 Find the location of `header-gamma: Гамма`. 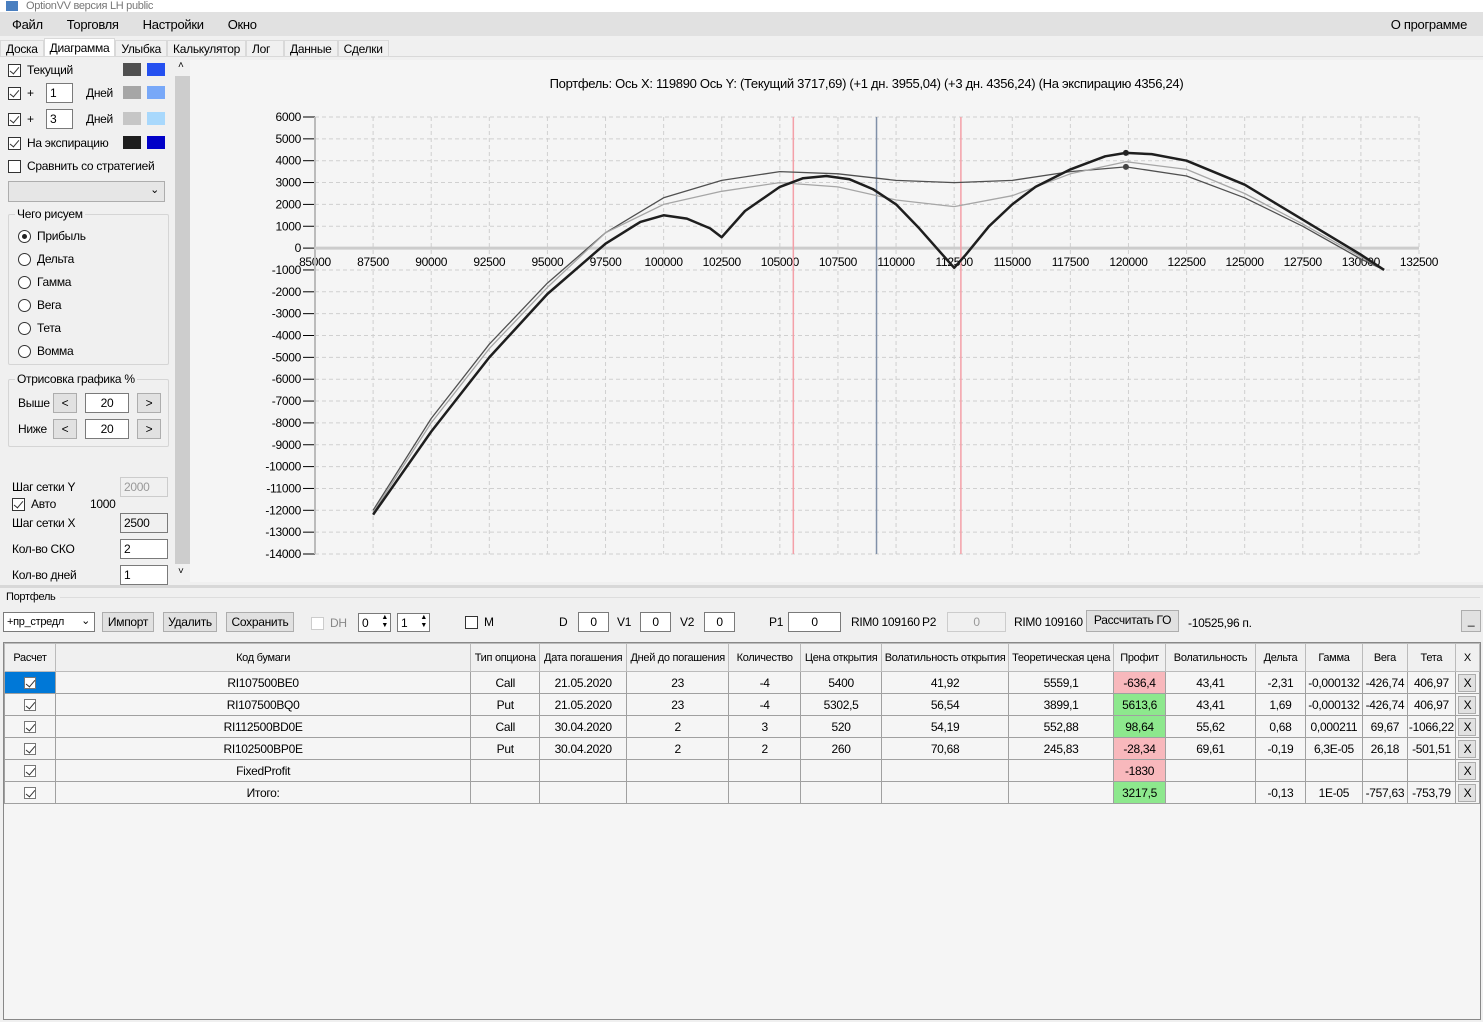

header-gamma: Гамма is located at coordinates (1333, 657).